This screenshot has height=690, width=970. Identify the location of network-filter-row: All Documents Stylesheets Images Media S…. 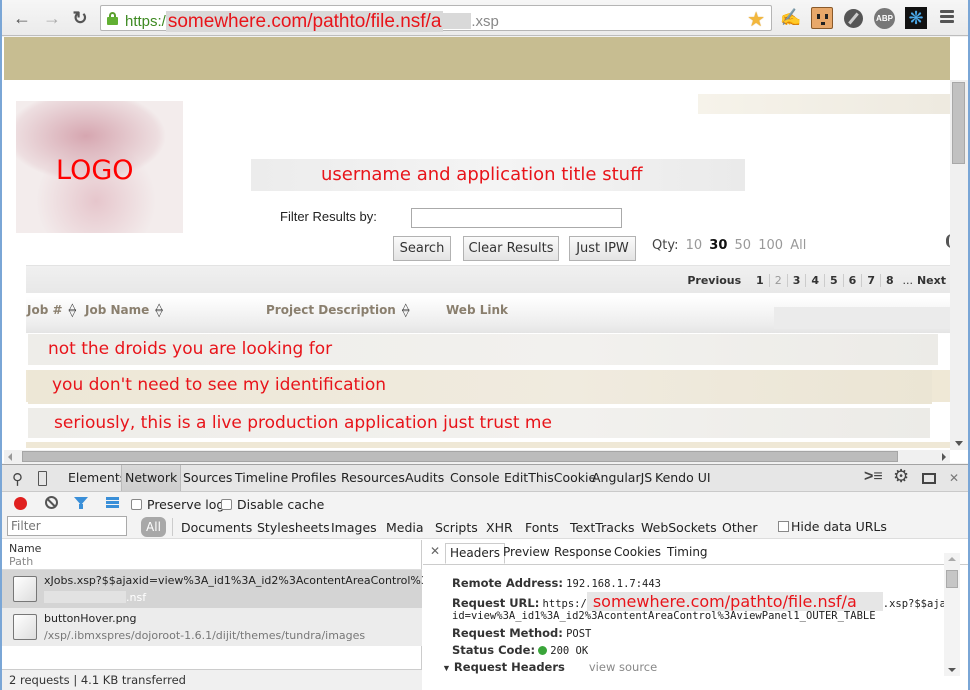
(485, 527).